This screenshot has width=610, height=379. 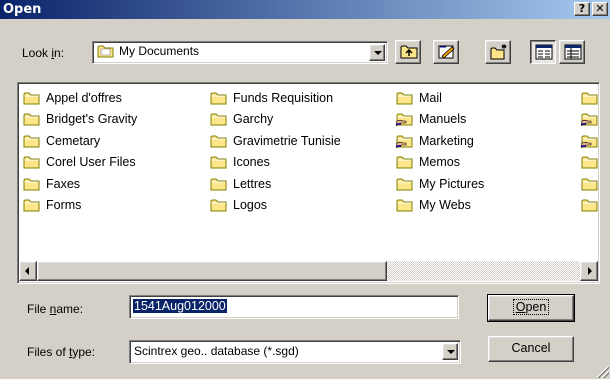 What do you see at coordinates (452, 183) in the screenshot?
I see `list-item-label: My Pictures` at bounding box center [452, 183].